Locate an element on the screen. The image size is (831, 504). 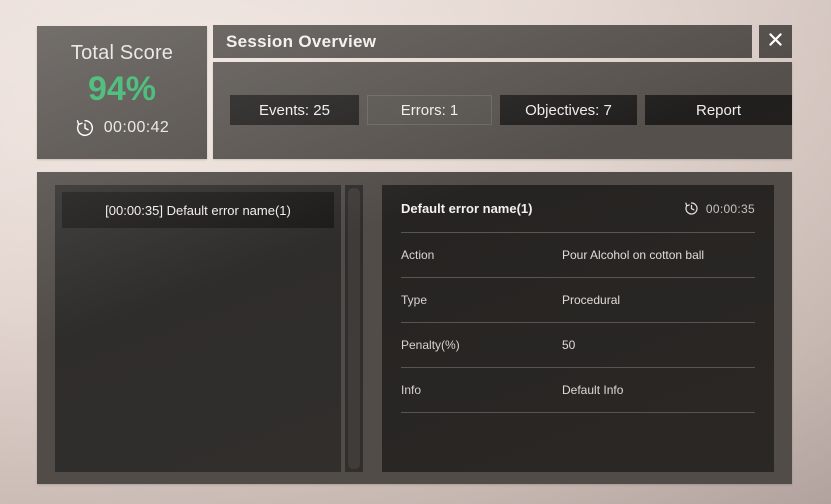
tab-objectives-label: Objectives: 7 is located at coordinates (568, 110).